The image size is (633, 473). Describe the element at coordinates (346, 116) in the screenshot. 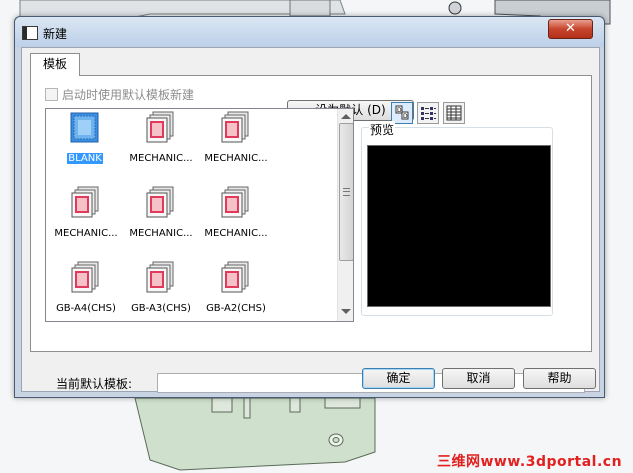

I see `scroll-up-arrow-icon` at that location.